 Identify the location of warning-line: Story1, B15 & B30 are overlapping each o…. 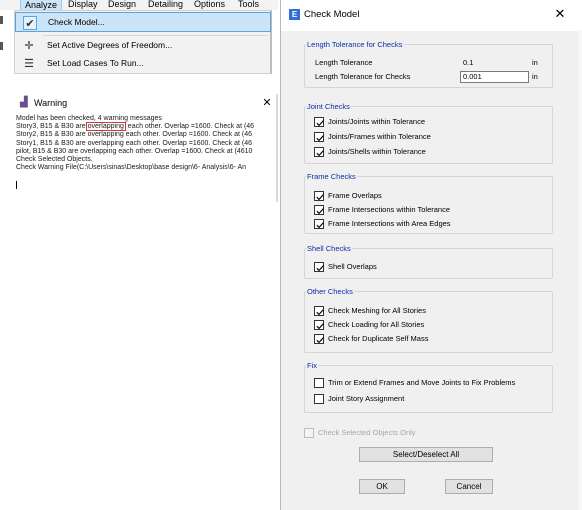
(134, 143).